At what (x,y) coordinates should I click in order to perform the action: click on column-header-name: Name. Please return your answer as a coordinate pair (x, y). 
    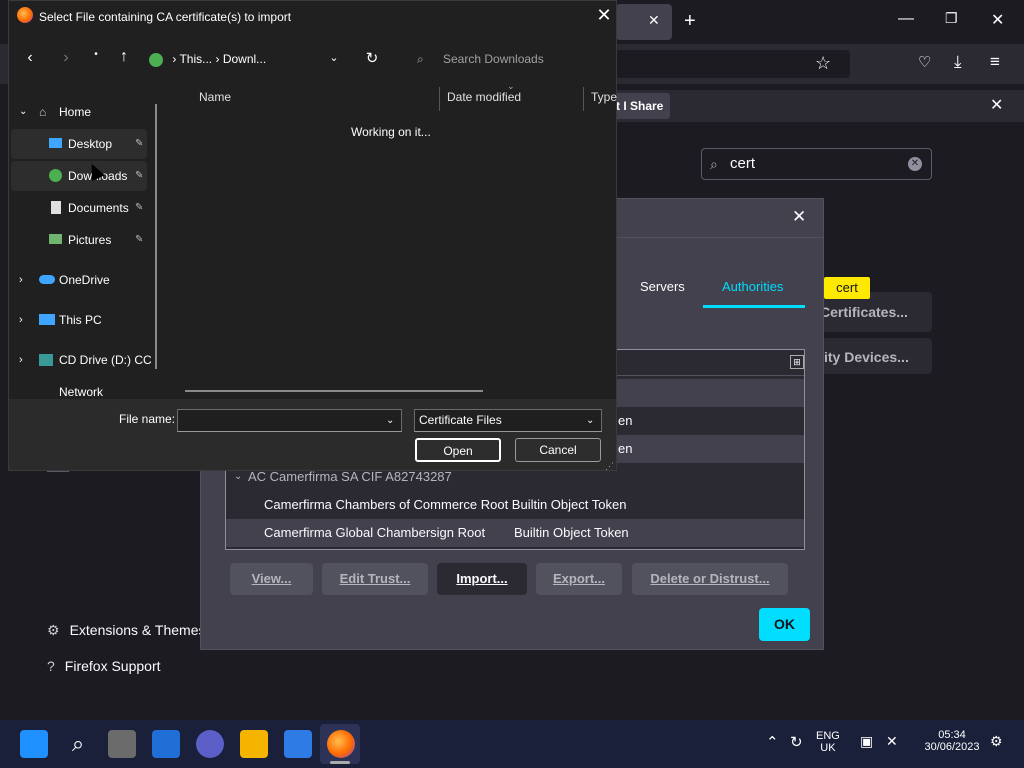
    Looking at the image, I should click on (215, 97).